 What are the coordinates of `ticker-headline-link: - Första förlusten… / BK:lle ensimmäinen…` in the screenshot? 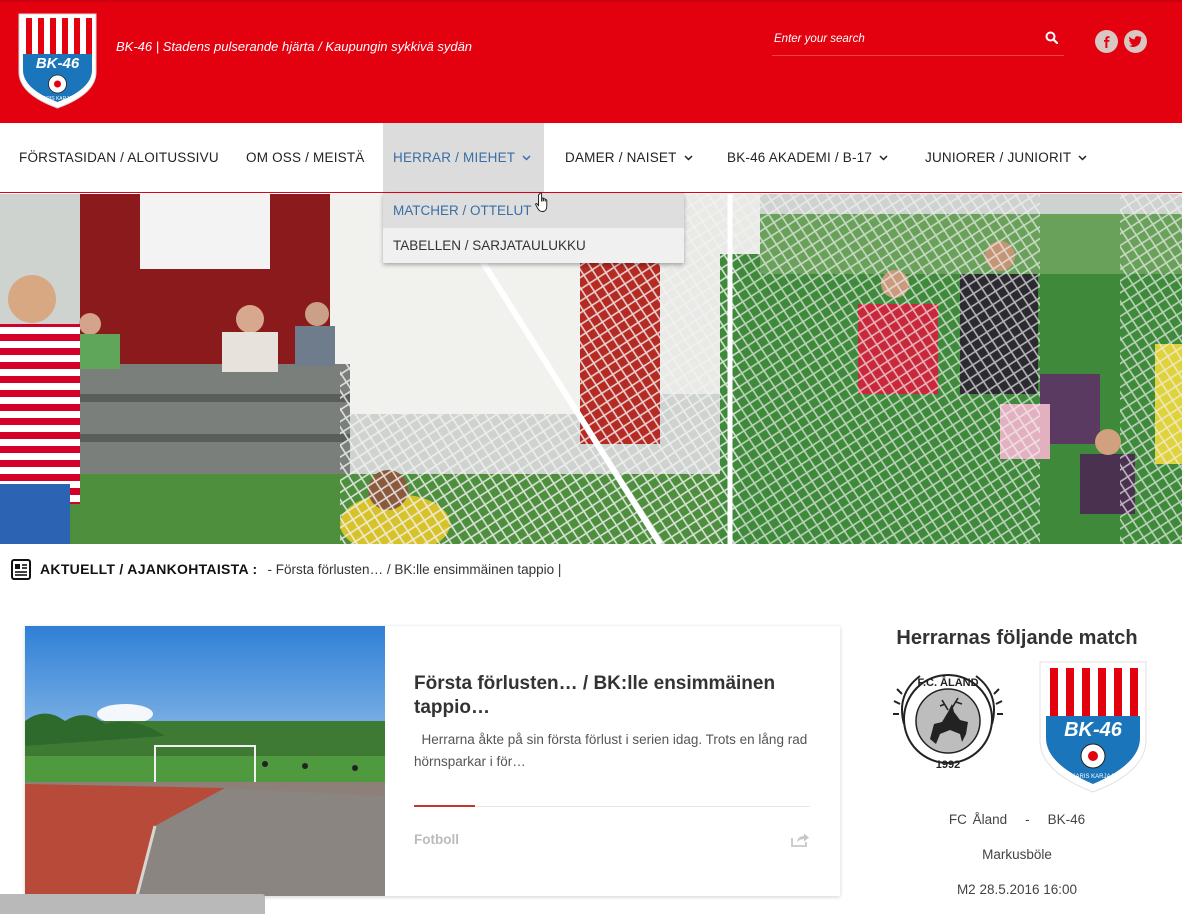 It's located at (415, 569).